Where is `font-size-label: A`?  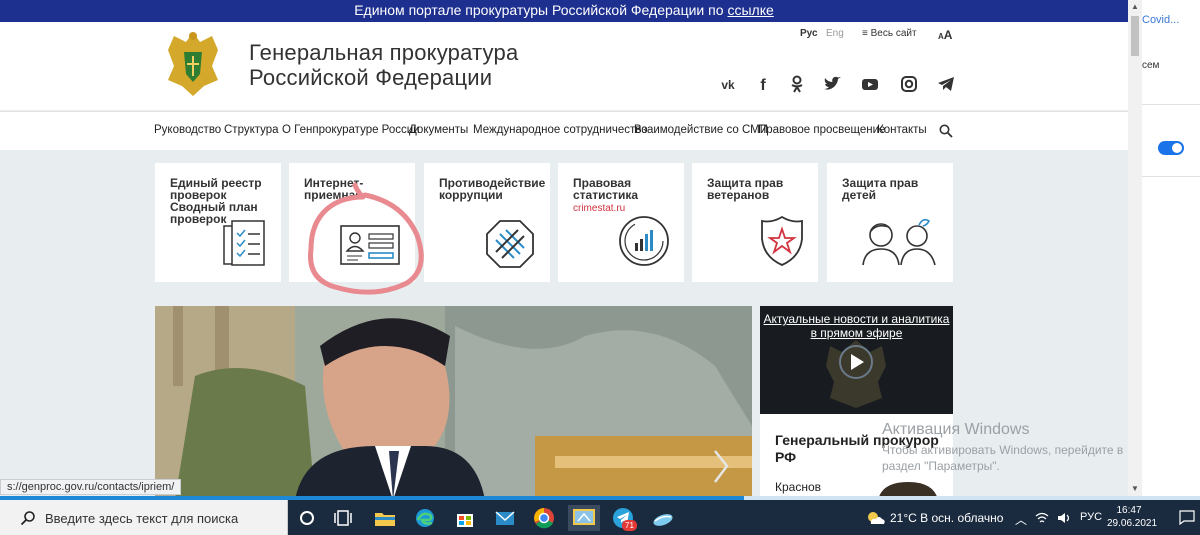
font-size-label: A is located at coordinates (948, 35).